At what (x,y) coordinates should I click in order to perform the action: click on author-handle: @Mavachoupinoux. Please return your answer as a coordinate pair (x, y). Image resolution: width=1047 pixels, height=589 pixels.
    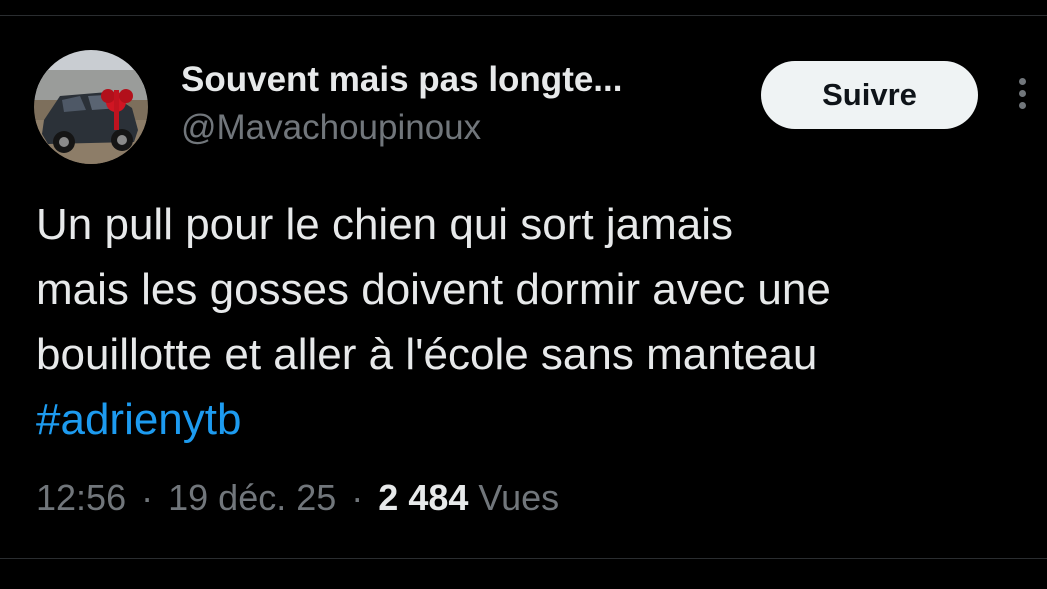
    Looking at the image, I should click on (331, 128).